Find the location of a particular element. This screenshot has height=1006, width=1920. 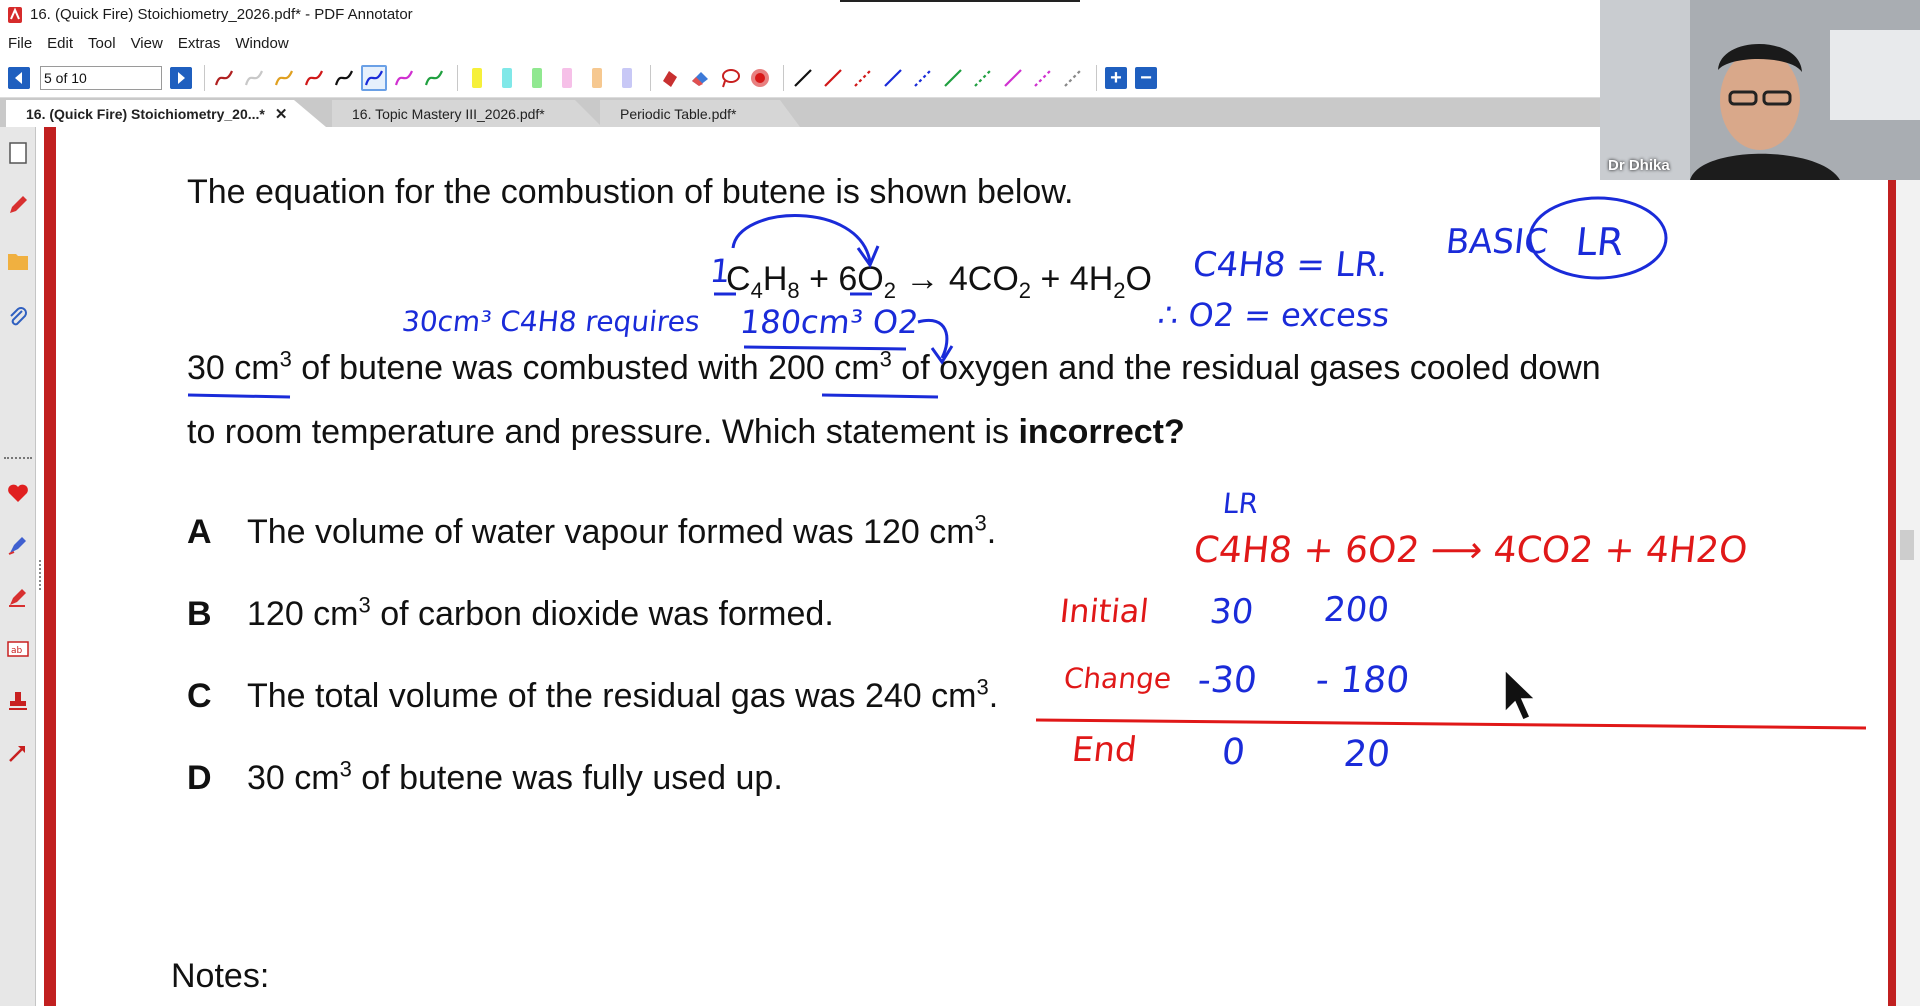

highlighter-icon is located at coordinates (17, 598).